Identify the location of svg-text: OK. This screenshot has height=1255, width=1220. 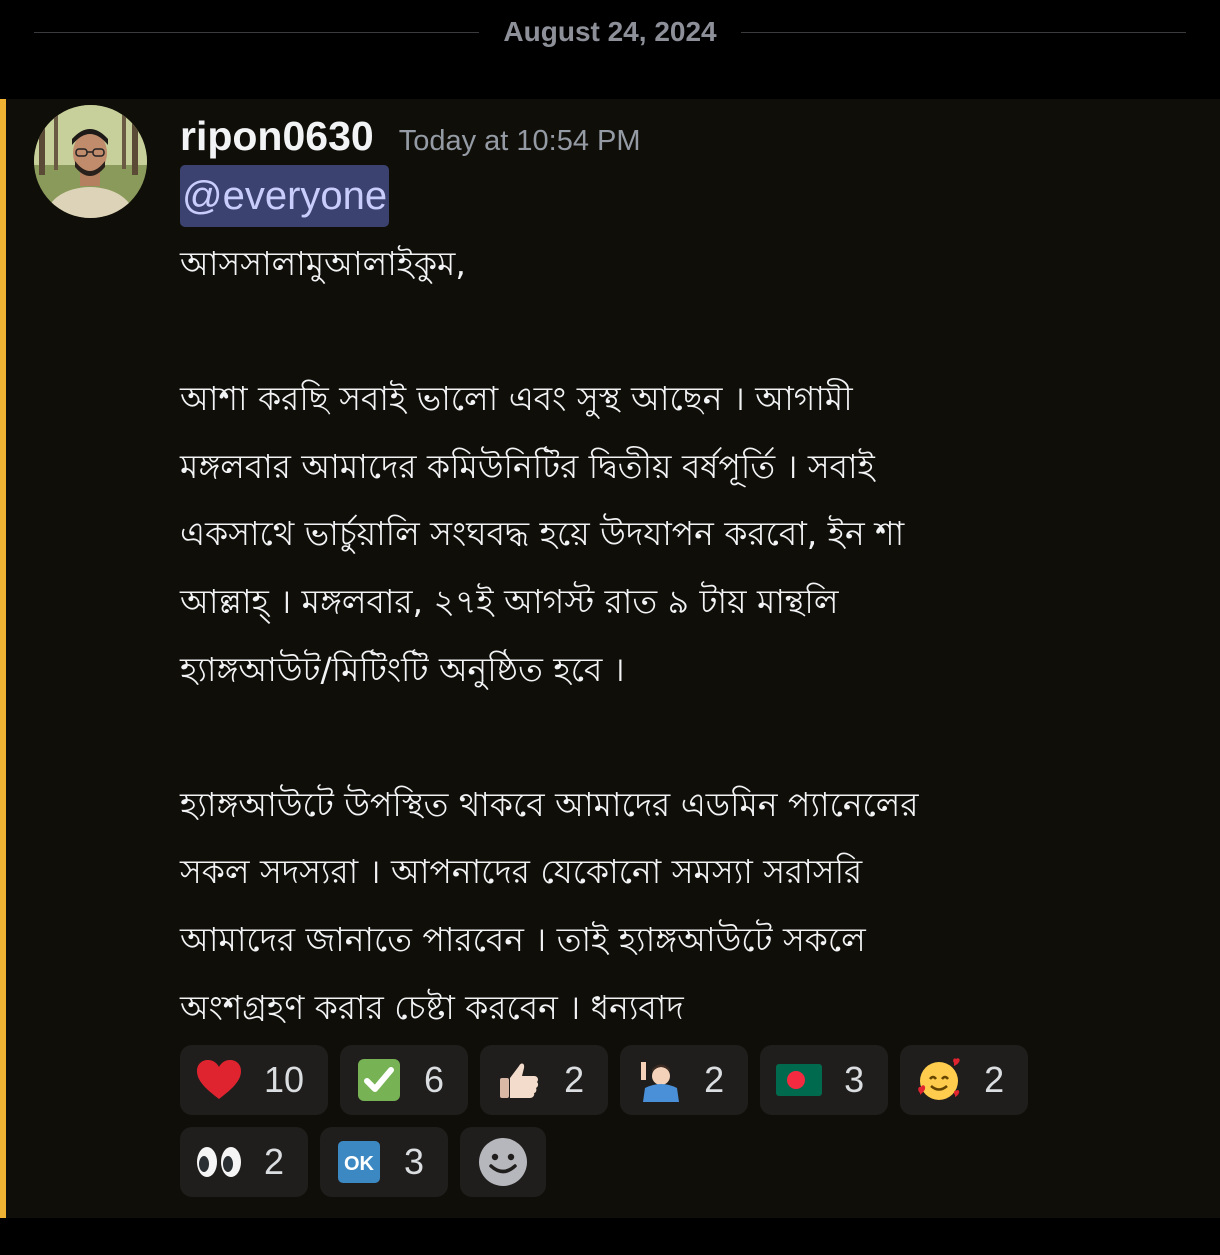
(359, 1164).